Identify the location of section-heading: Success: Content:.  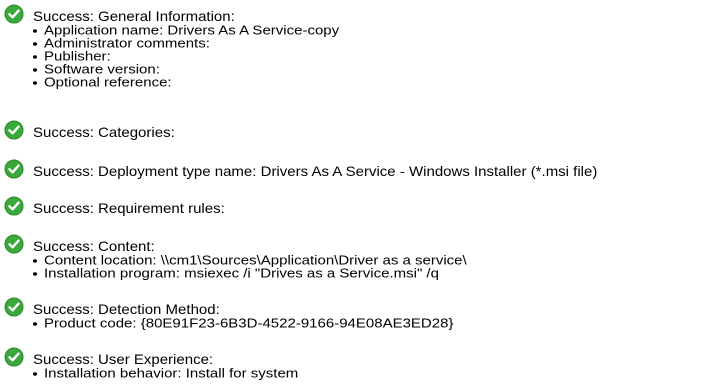
(94, 247).